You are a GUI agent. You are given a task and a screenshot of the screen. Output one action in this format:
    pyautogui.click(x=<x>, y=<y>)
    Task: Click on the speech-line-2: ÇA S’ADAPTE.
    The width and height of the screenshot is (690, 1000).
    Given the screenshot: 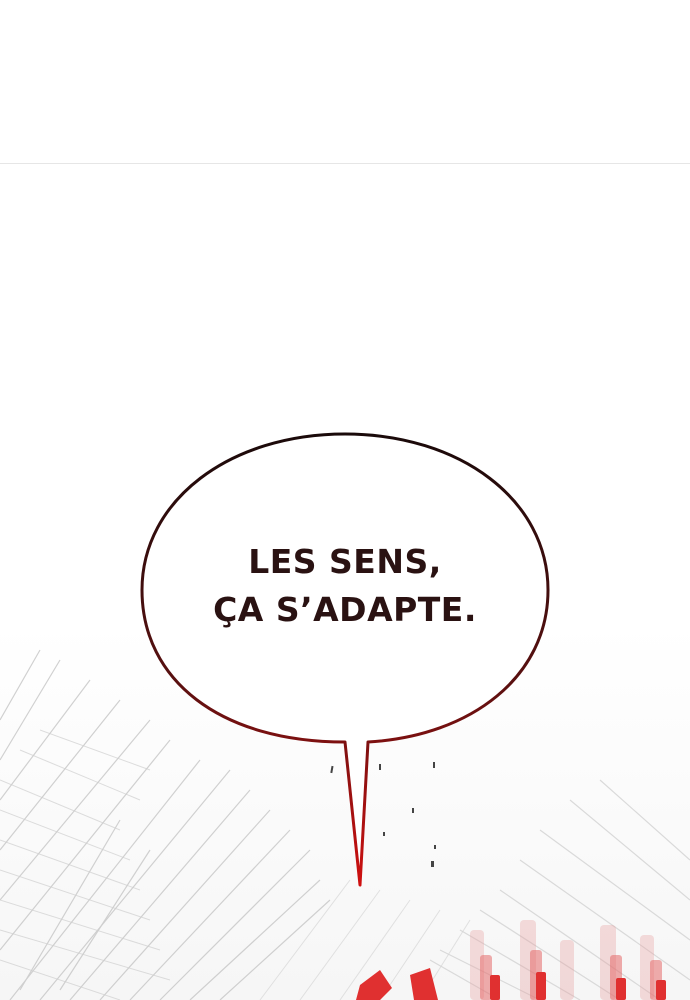 What is the action you would take?
    pyautogui.click(x=345, y=609)
    